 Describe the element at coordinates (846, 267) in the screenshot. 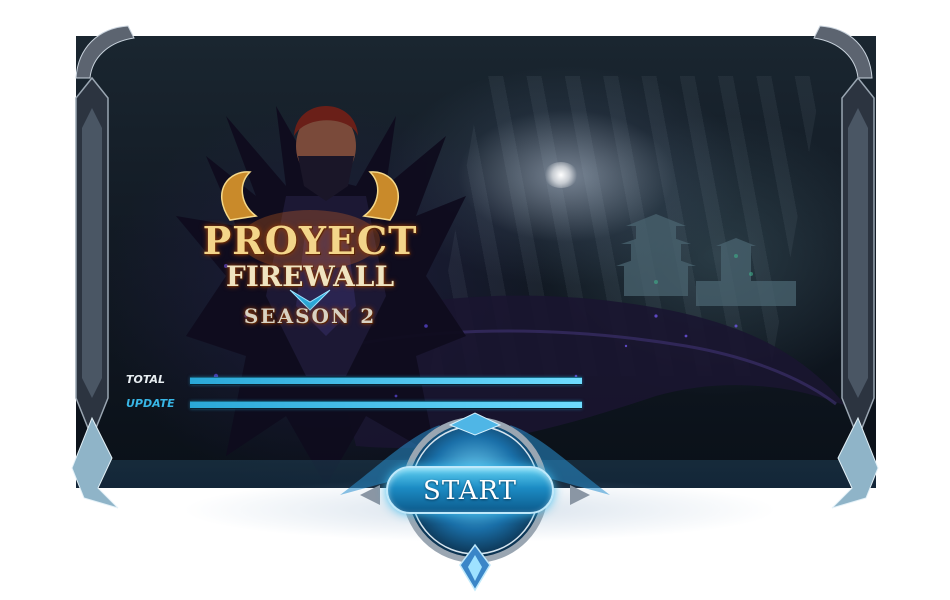

I see `right-frame-ornament` at that location.